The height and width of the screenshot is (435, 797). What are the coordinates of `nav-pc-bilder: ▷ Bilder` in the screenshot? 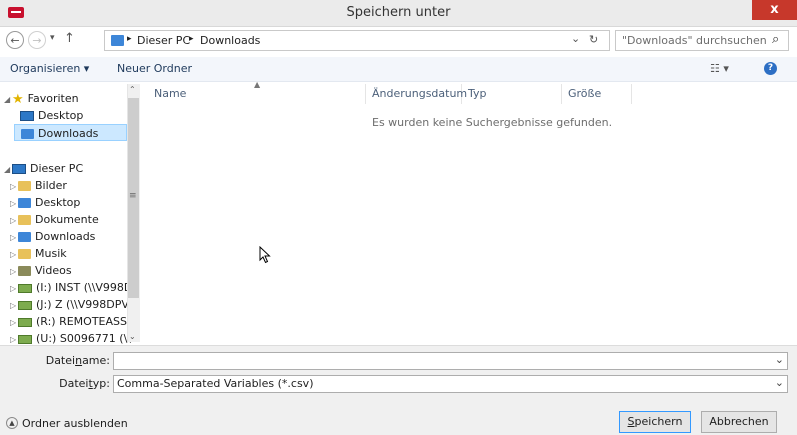 It's located at (38, 185).